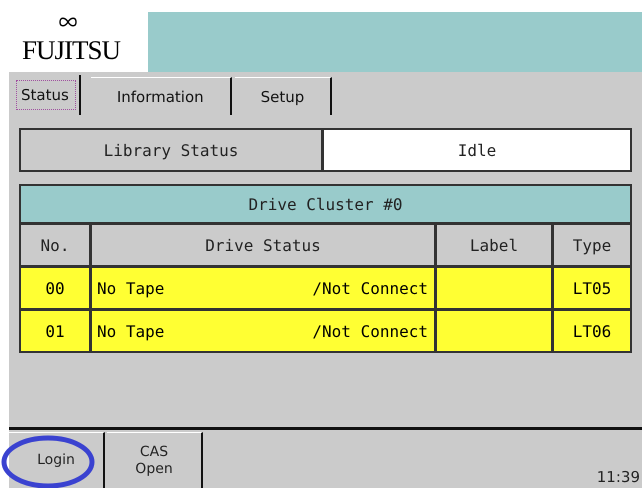 The image size is (642, 488). What do you see at coordinates (68, 22) in the screenshot?
I see `infinity-icon` at bounding box center [68, 22].